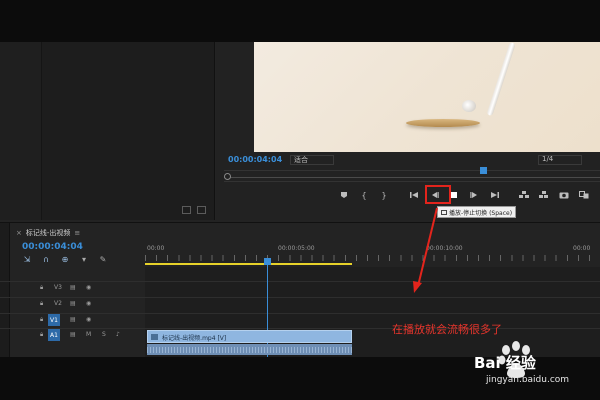  I want to click on watermark-url: jingyan.baidu.com, so click(528, 380).